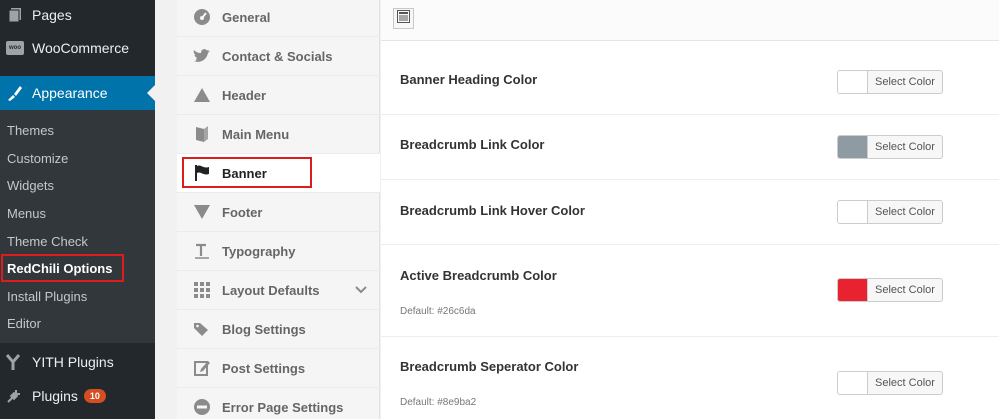 This screenshot has width=999, height=419. Describe the element at coordinates (73, 362) in the screenshot. I see `menu-item-label: YITH Plugins` at that location.